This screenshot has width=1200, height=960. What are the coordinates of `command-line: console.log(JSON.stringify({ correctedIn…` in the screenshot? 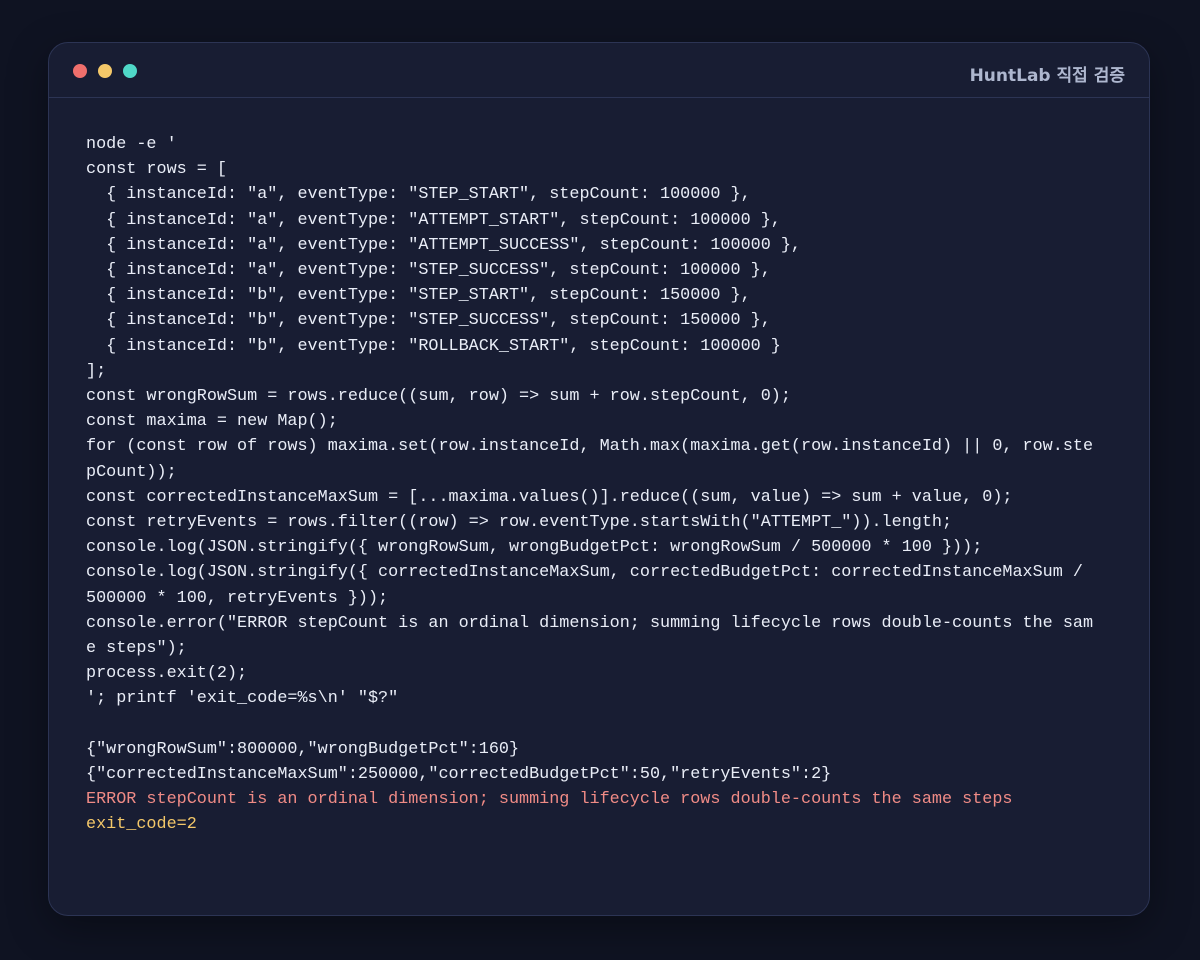 It's located at (584, 573).